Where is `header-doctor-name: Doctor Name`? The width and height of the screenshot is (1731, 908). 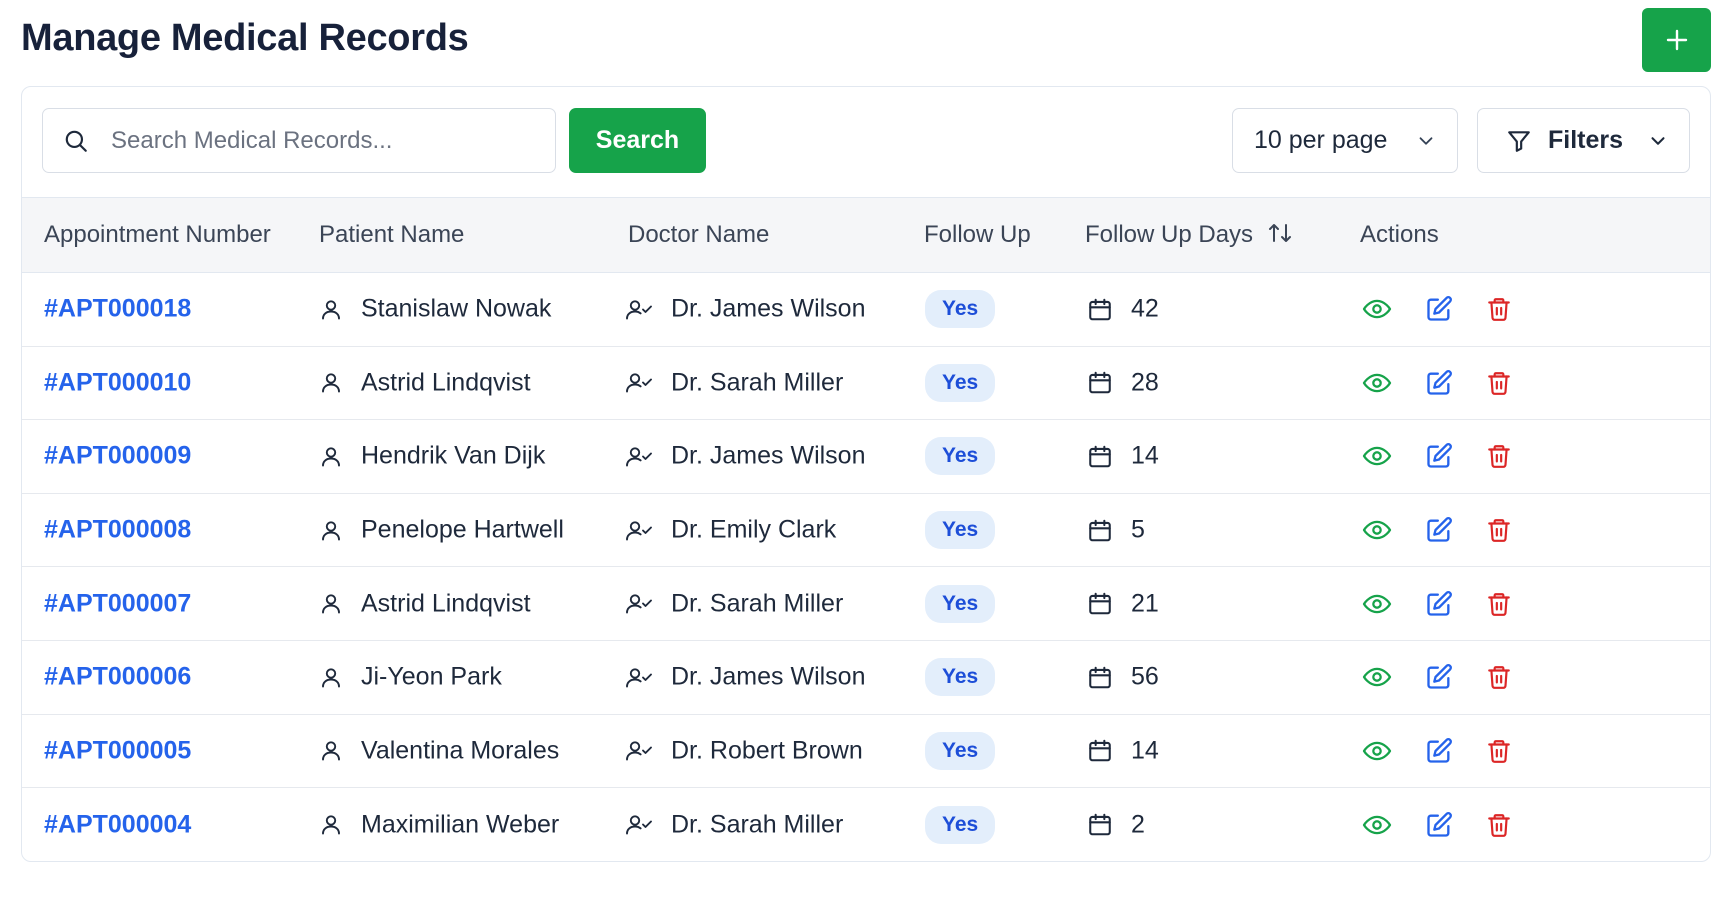 header-doctor-name: Doctor Name is located at coordinates (699, 234).